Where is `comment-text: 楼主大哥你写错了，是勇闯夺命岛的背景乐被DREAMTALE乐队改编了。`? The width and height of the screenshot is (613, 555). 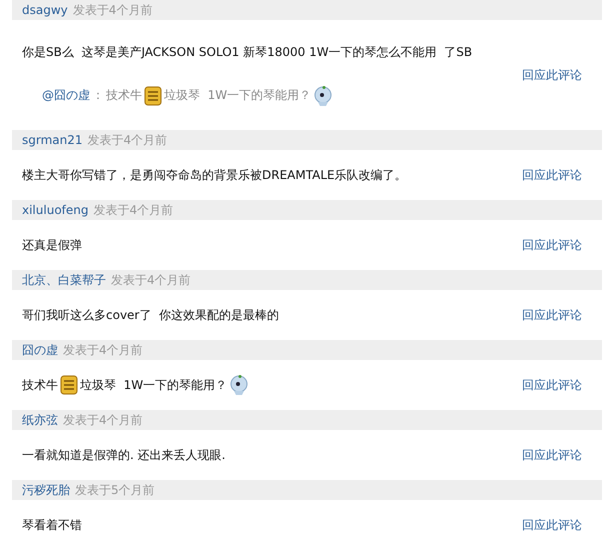 comment-text: 楼主大哥你写错了，是勇闯夺命岛的背景乐被DREAMTALE乐队改编了。 is located at coordinates (214, 175).